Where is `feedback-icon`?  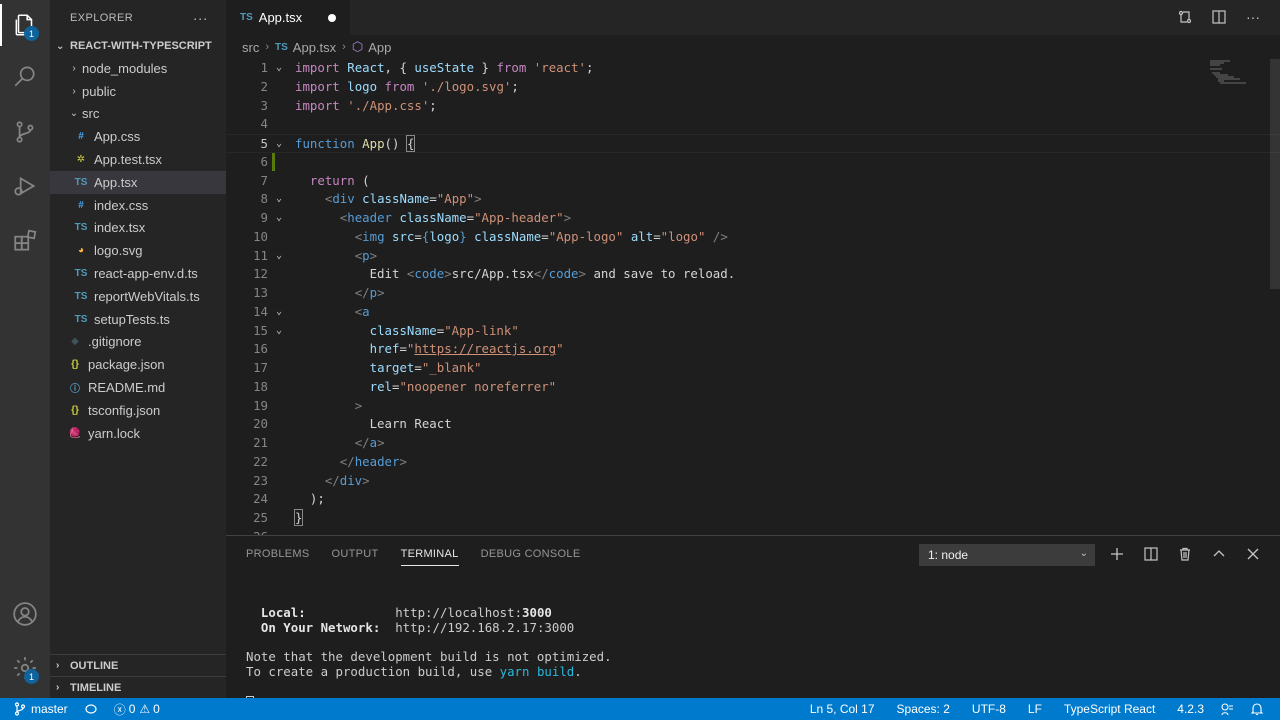 feedback-icon is located at coordinates (1227, 709).